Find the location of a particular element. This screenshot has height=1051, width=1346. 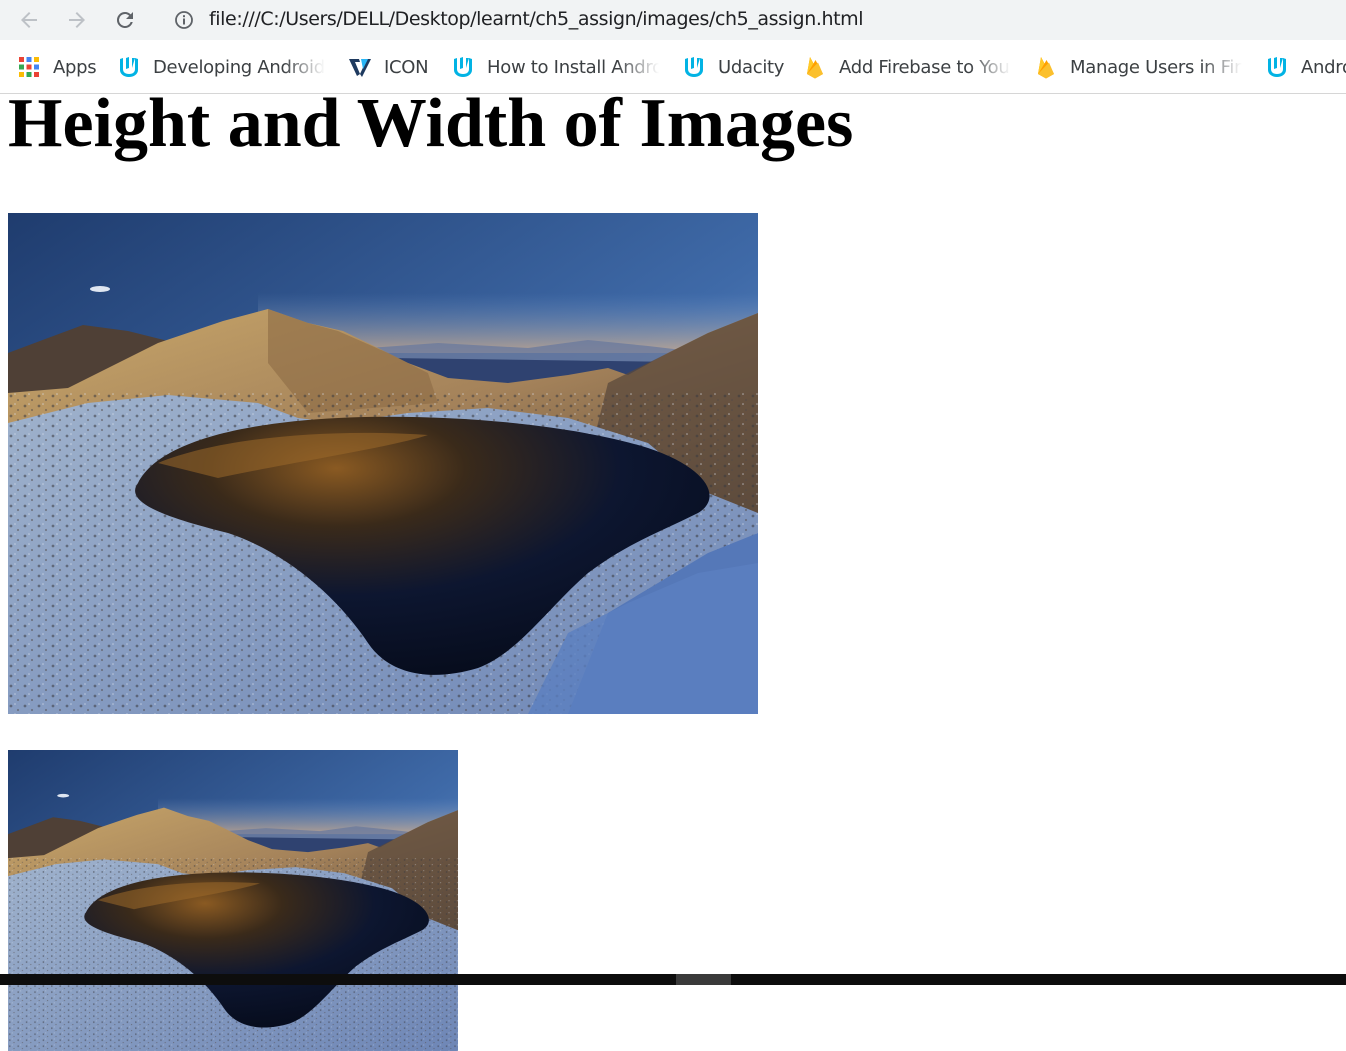

vuetify-icon is located at coordinates (360, 68).